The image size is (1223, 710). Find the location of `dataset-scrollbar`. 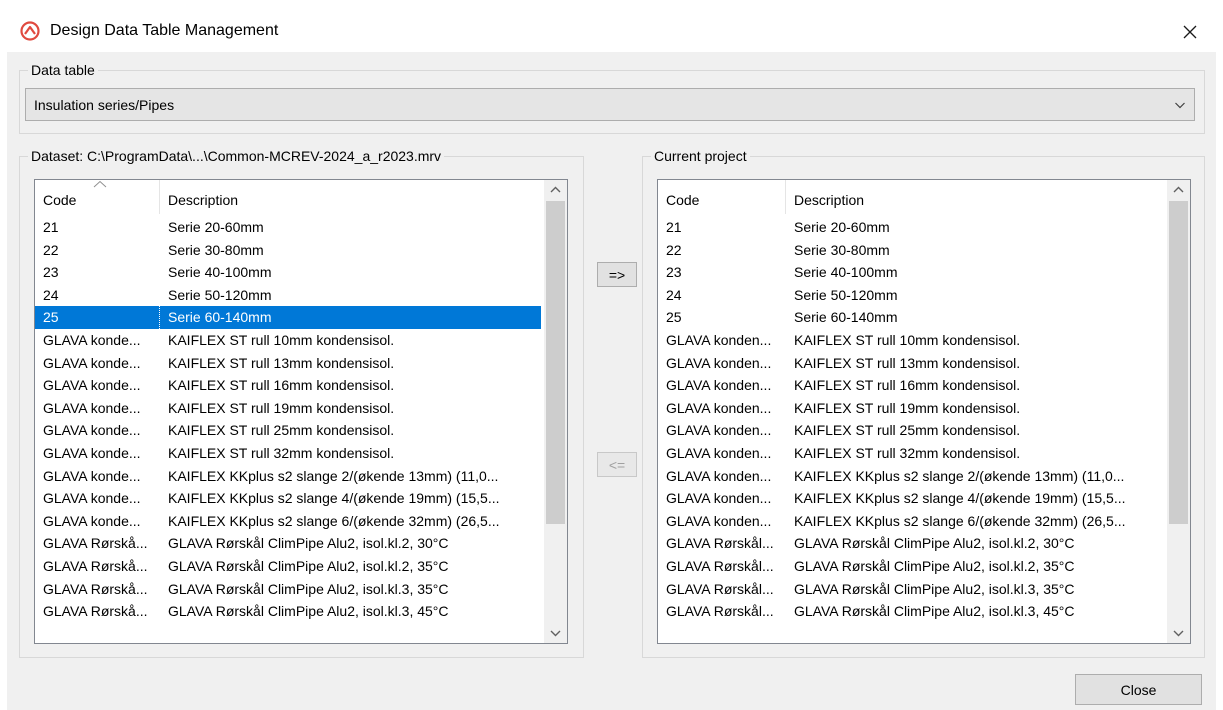

dataset-scrollbar is located at coordinates (555, 411).